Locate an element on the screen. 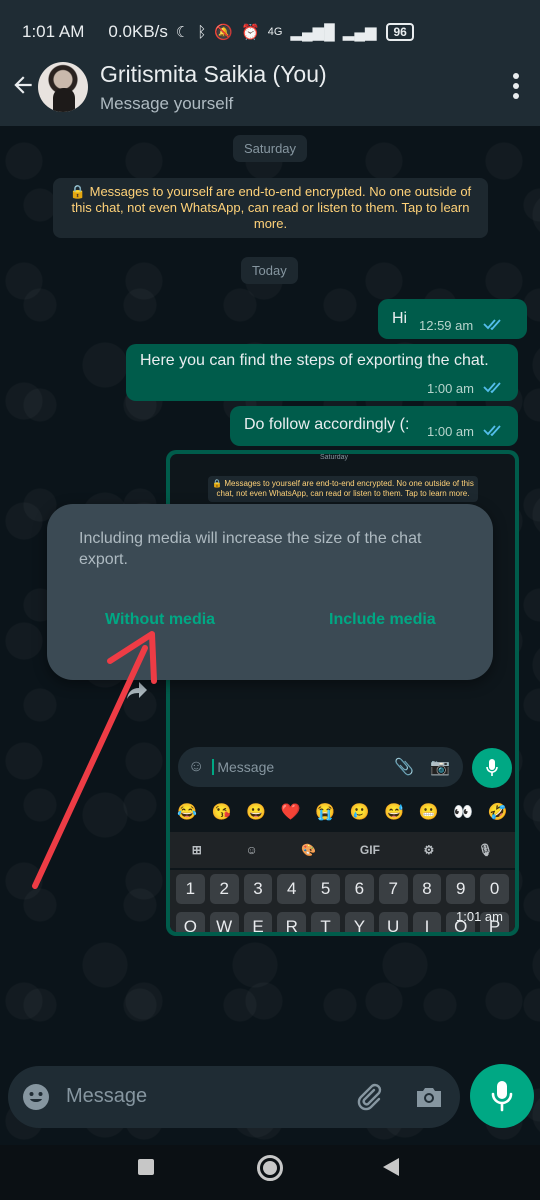  more-options-icon is located at coordinates (516, 86).